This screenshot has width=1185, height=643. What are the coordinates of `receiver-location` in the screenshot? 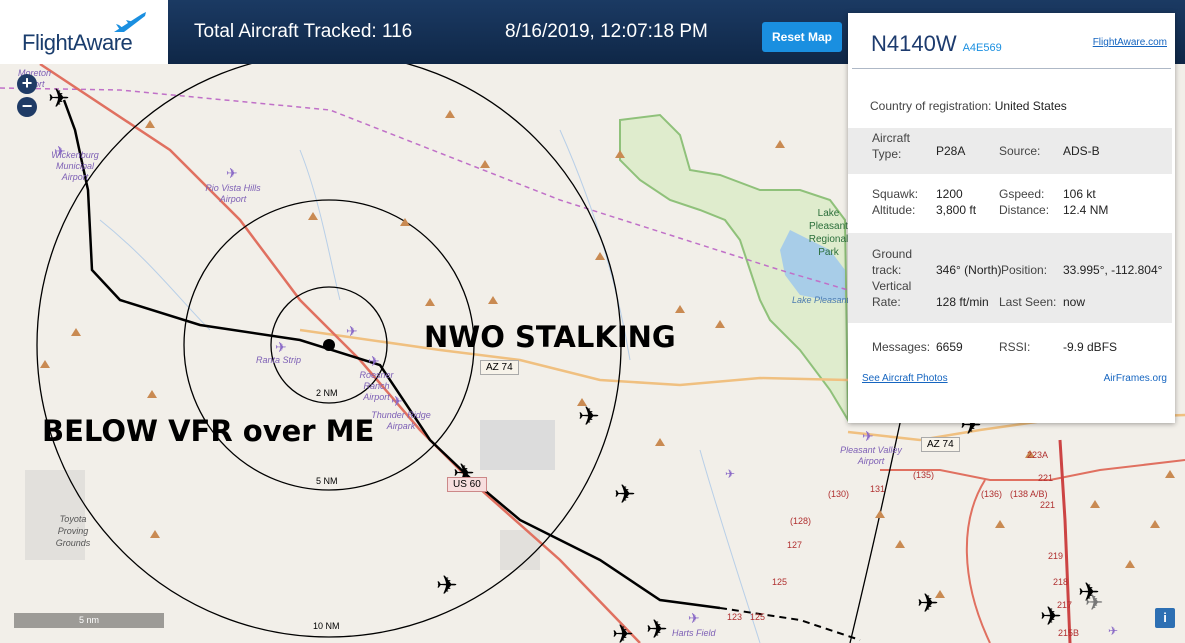 It's located at (329, 345).